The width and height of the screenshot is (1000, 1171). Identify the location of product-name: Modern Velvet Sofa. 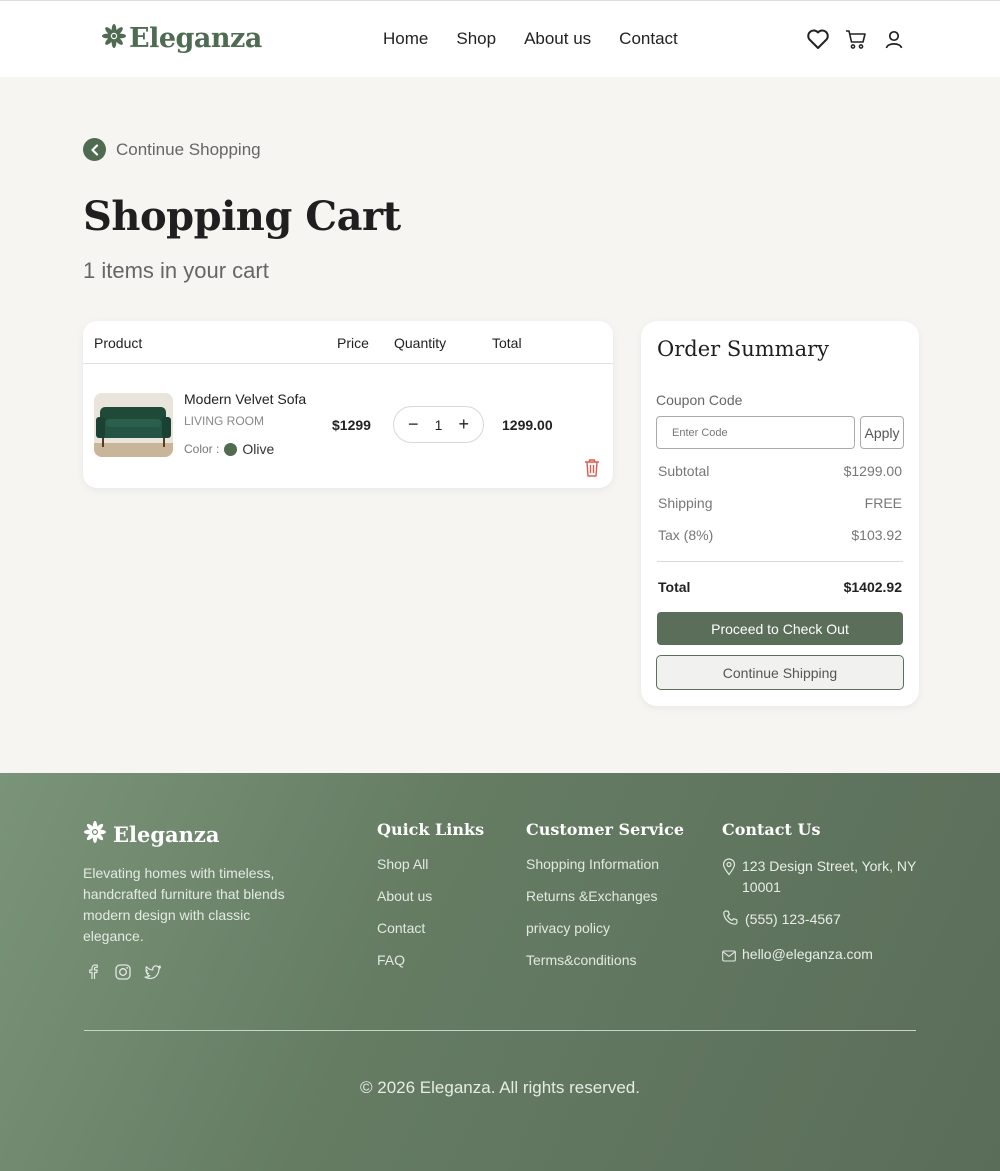
(245, 399).